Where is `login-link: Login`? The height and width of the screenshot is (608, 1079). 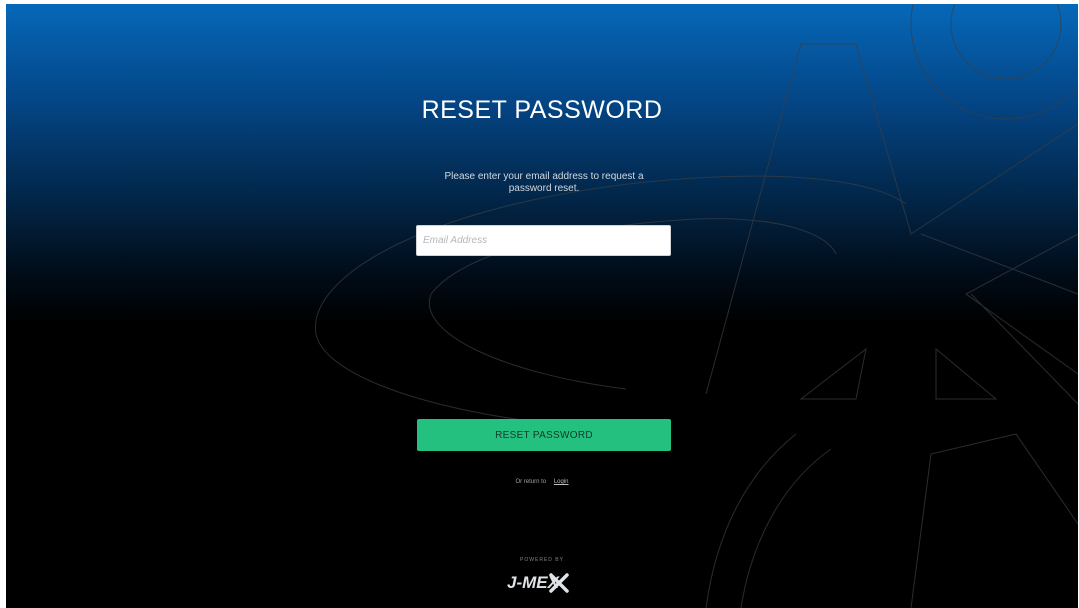 login-link: Login is located at coordinates (561, 482).